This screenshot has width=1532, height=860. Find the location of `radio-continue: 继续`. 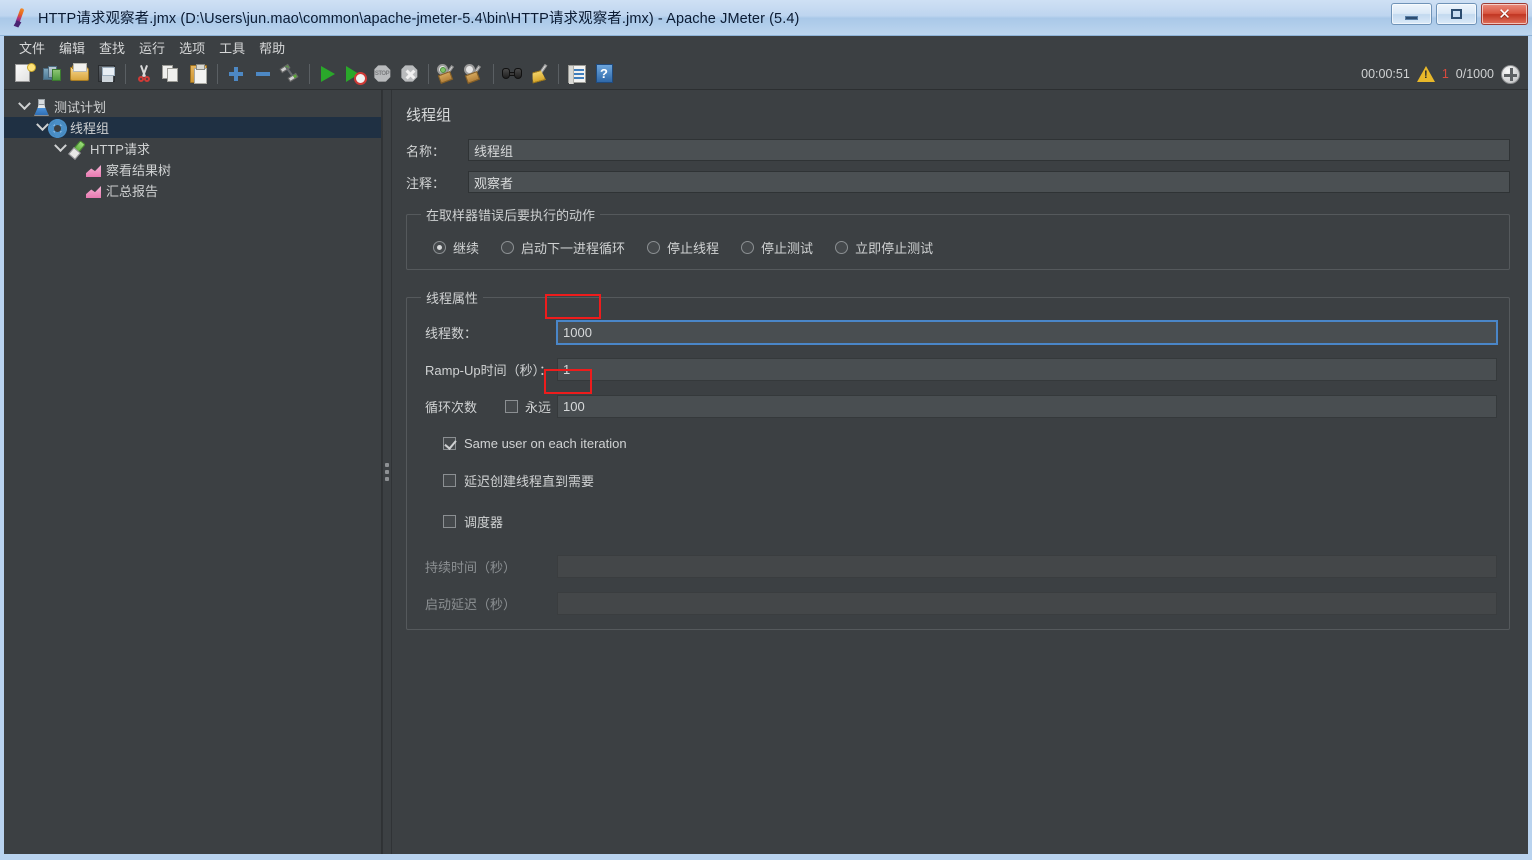

radio-continue: 继续 is located at coordinates (456, 247).